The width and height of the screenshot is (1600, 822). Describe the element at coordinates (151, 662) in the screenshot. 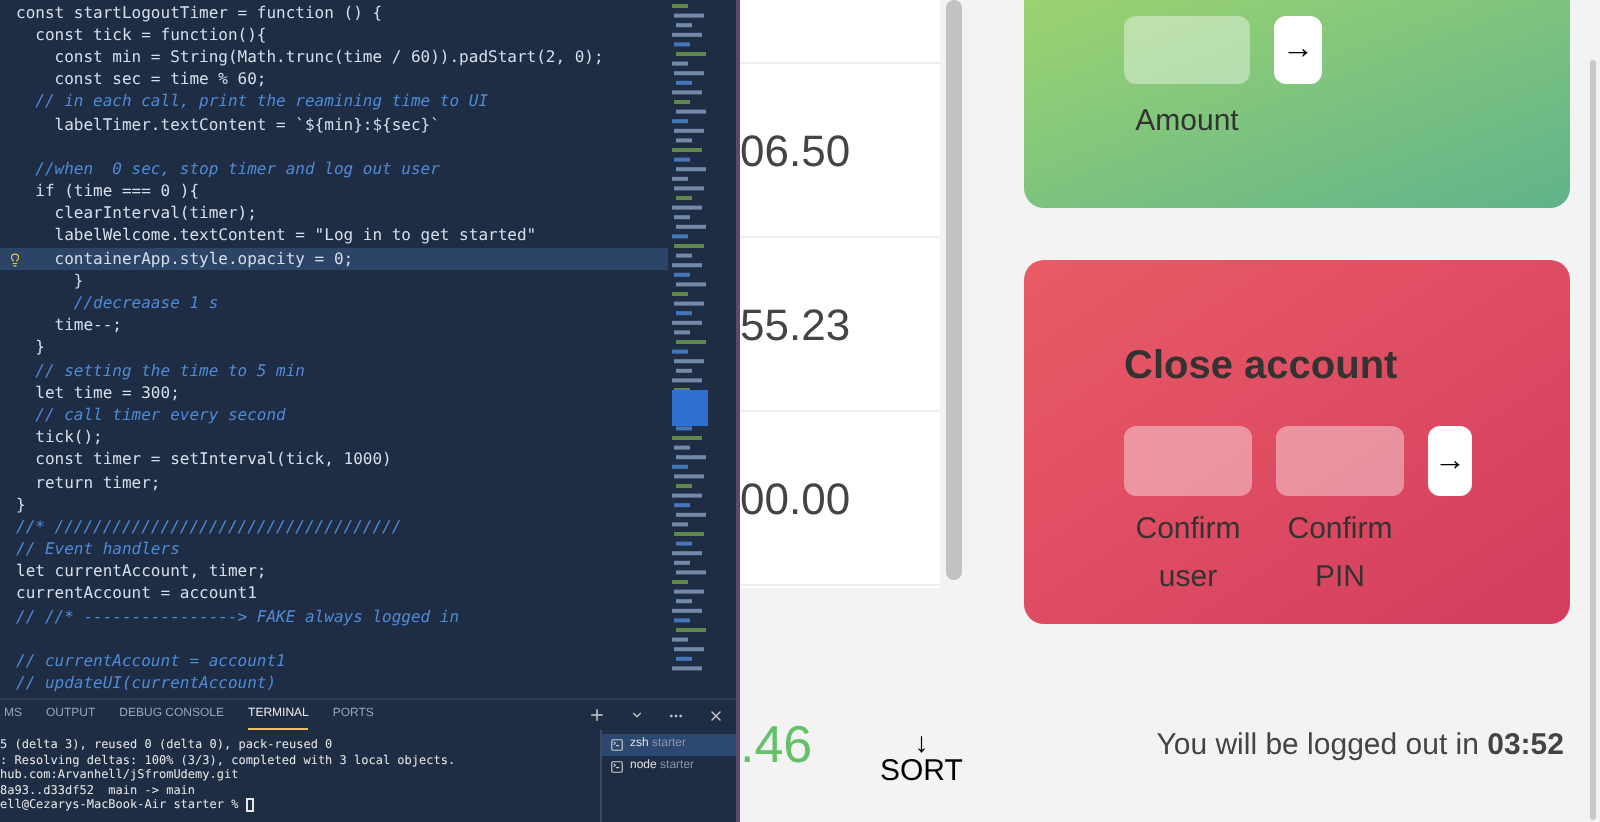

I see `code-line: // currentAccount = account1` at that location.